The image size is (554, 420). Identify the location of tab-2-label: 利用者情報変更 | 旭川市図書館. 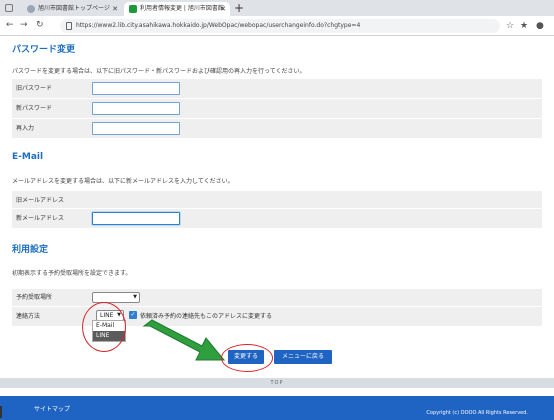
(182, 8).